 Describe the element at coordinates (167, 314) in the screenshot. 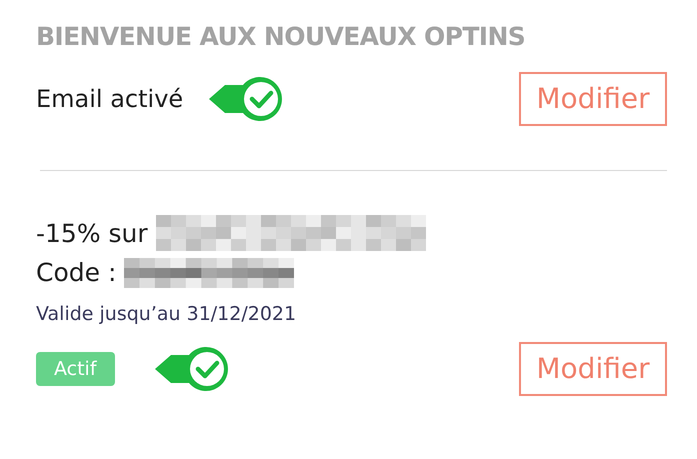

I see `validity-text: Valide jusqu’au 31/12/2021` at that location.